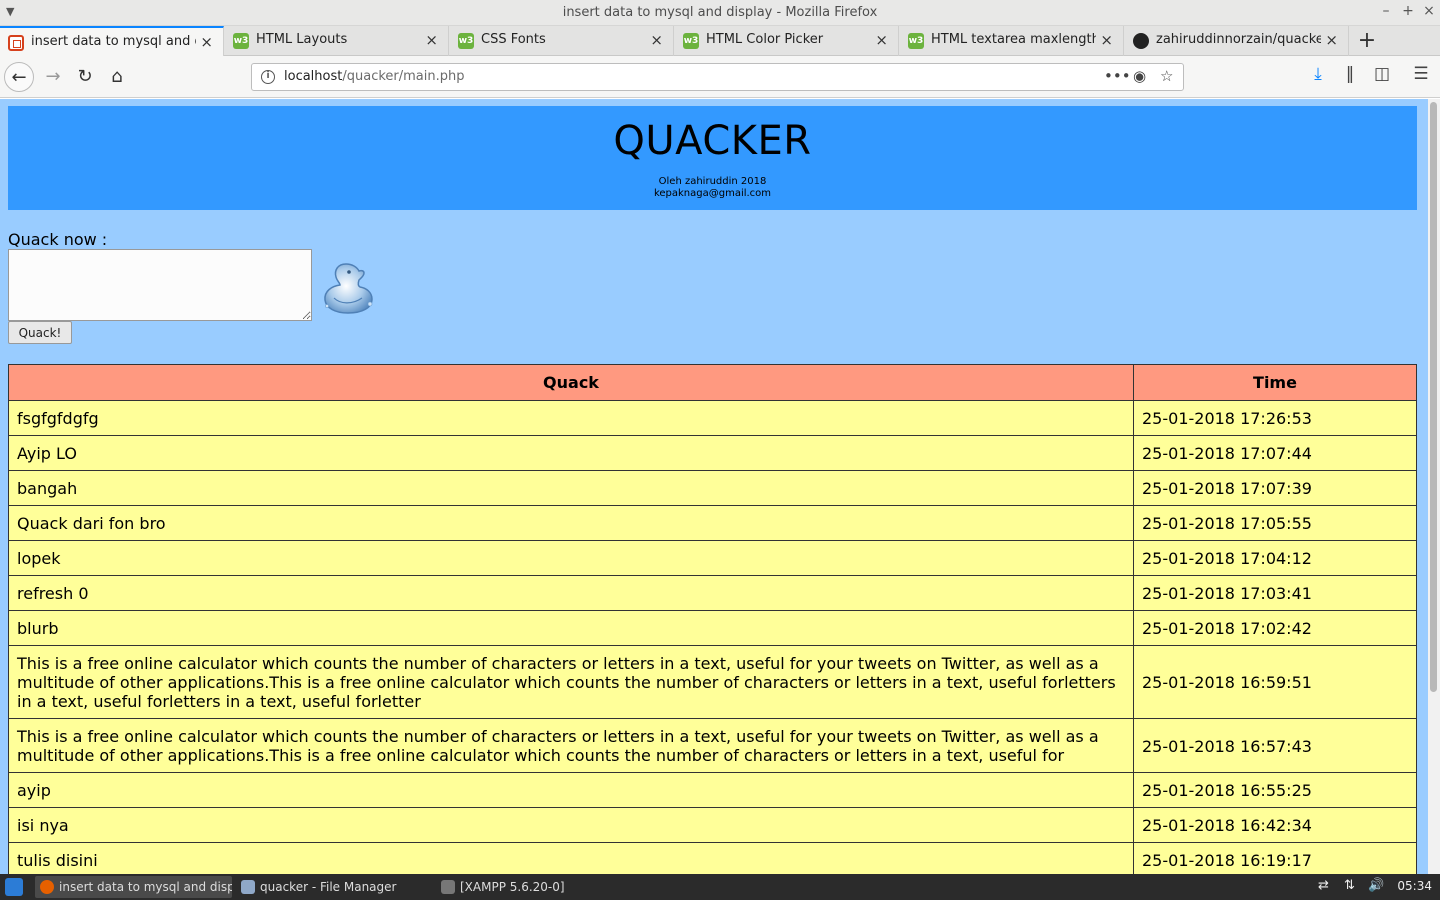 The width and height of the screenshot is (1440, 900). I want to click on folder-icon, so click(248, 887).